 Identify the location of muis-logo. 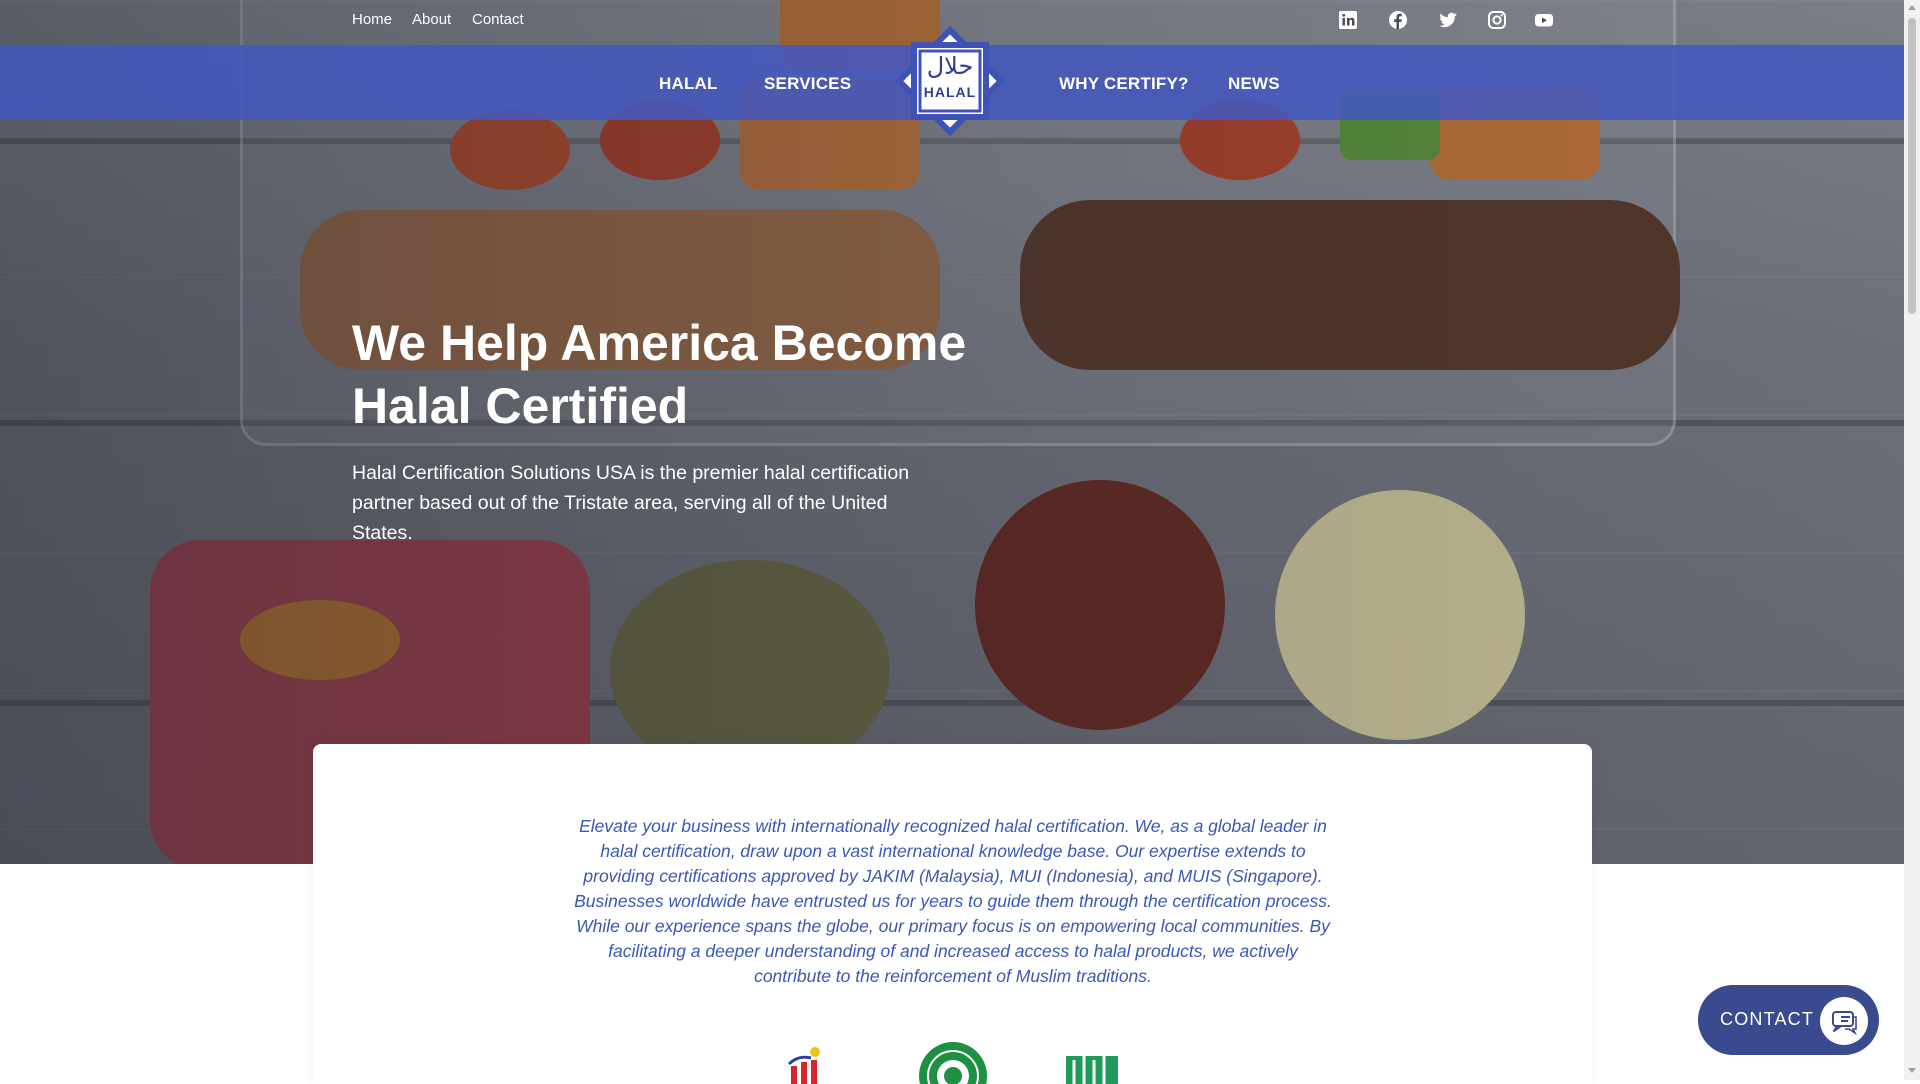
(1092, 1069).